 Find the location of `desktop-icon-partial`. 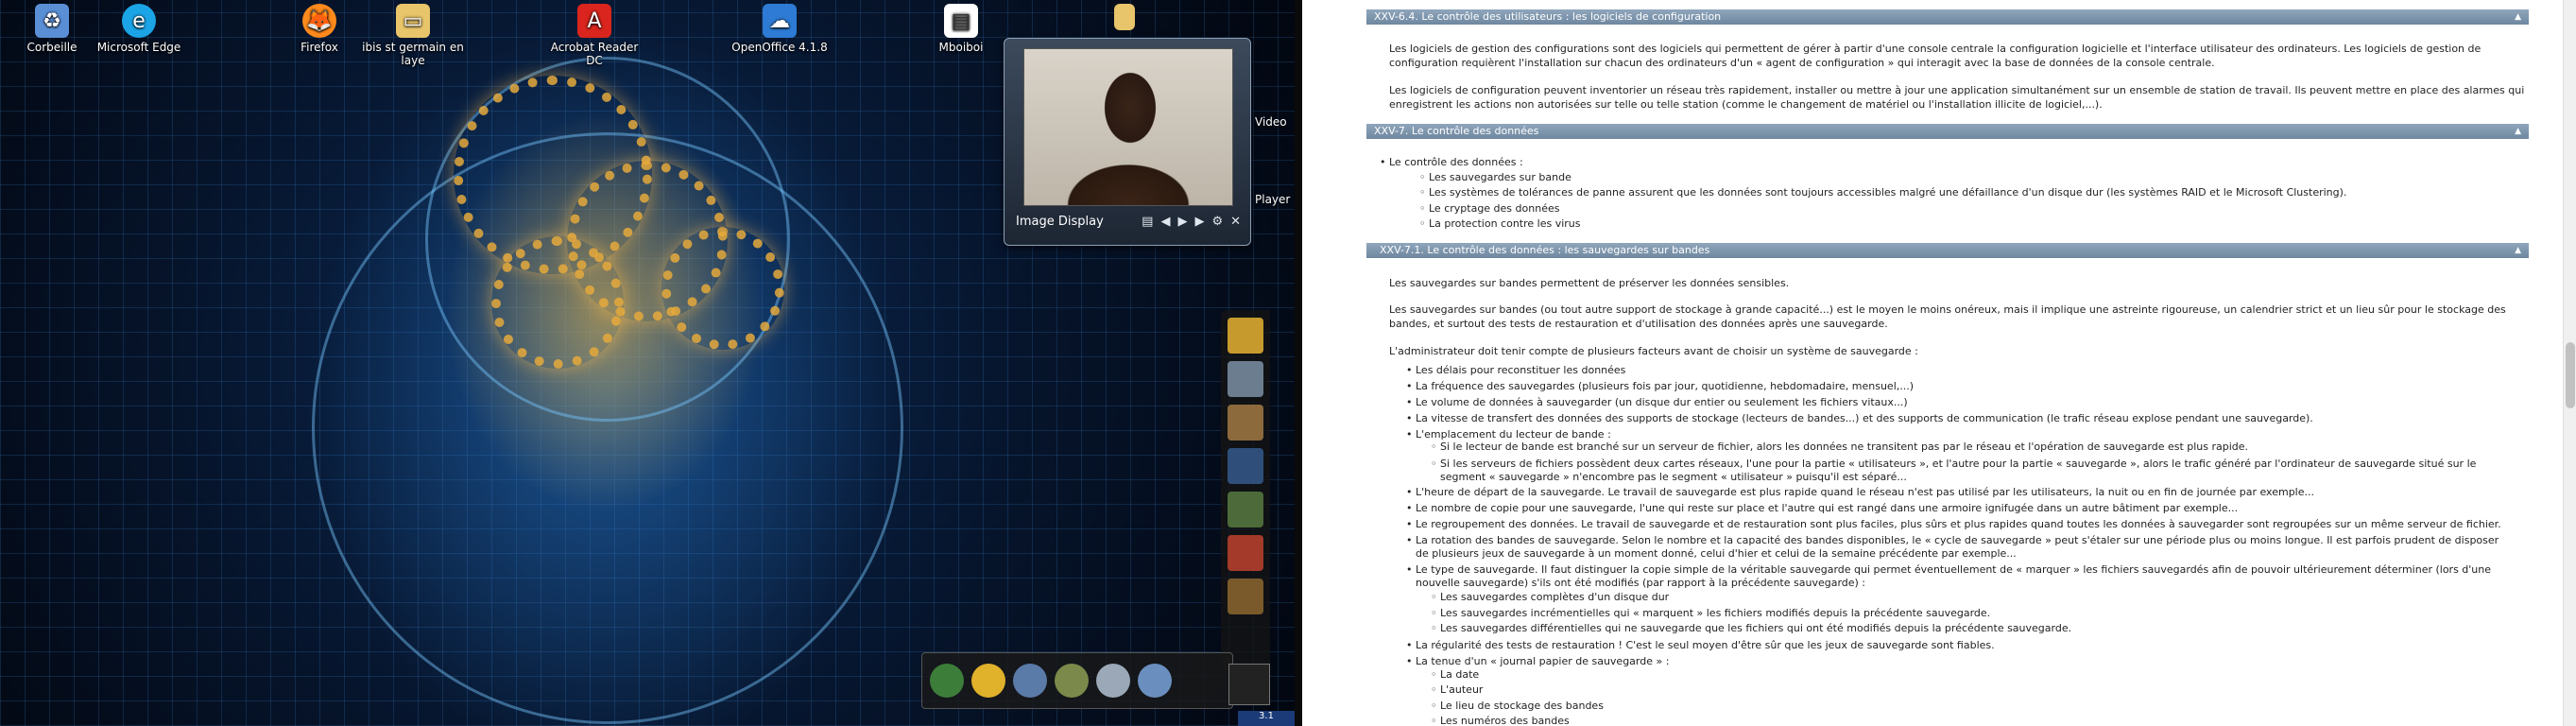

desktop-icon-partial is located at coordinates (1124, 18).